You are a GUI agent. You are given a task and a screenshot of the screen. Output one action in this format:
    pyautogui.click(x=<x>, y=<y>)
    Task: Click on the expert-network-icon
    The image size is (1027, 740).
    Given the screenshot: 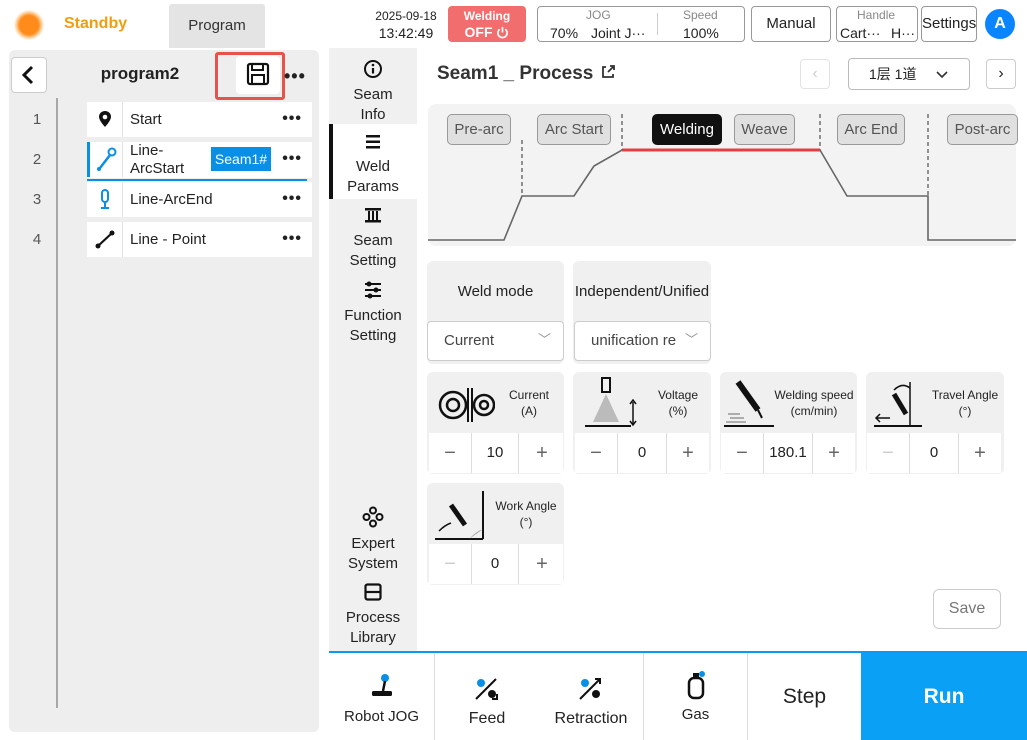 What is the action you would take?
    pyautogui.click(x=373, y=517)
    